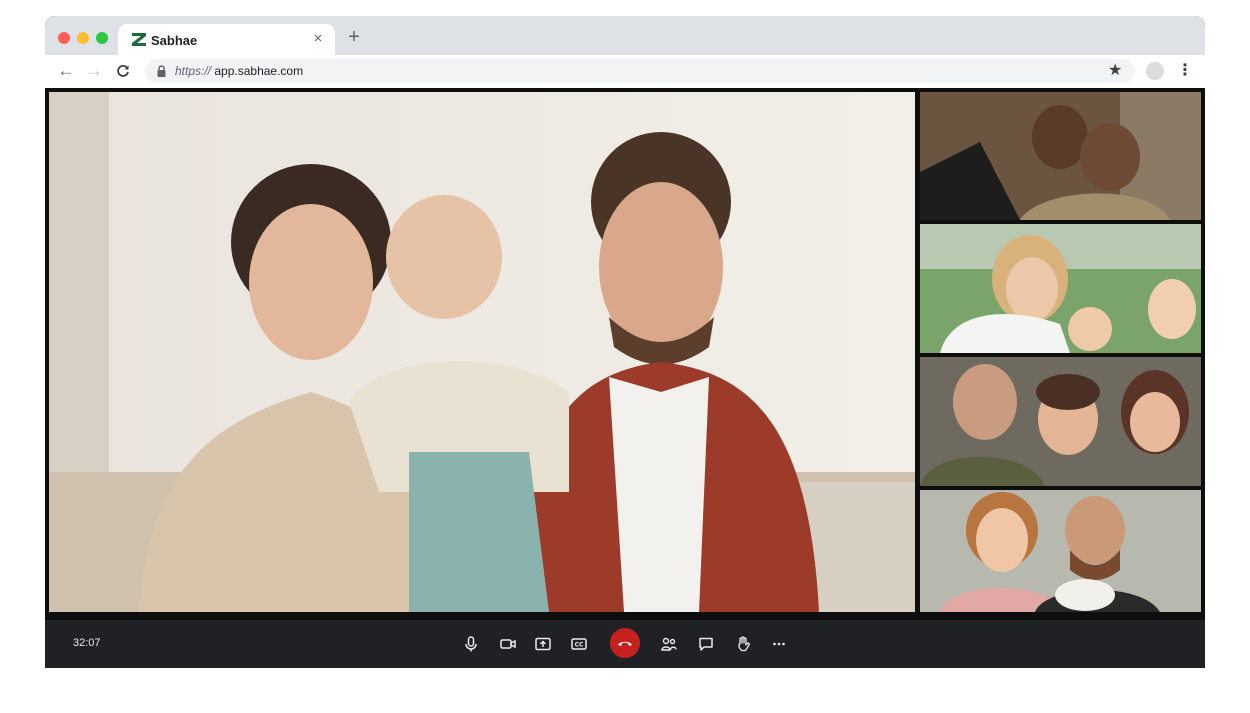  I want to click on svg-text: CC, so click(579, 645).